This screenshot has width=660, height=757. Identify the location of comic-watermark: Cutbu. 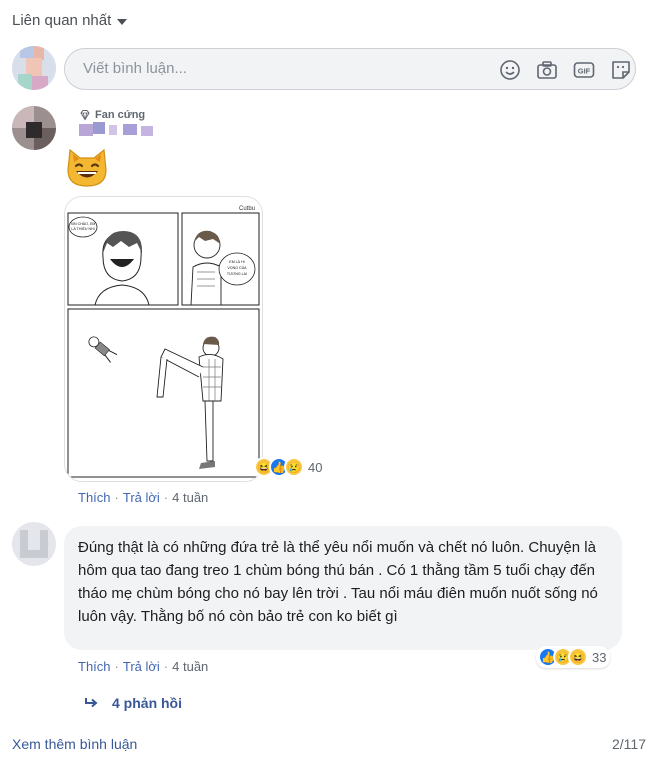
(247, 209).